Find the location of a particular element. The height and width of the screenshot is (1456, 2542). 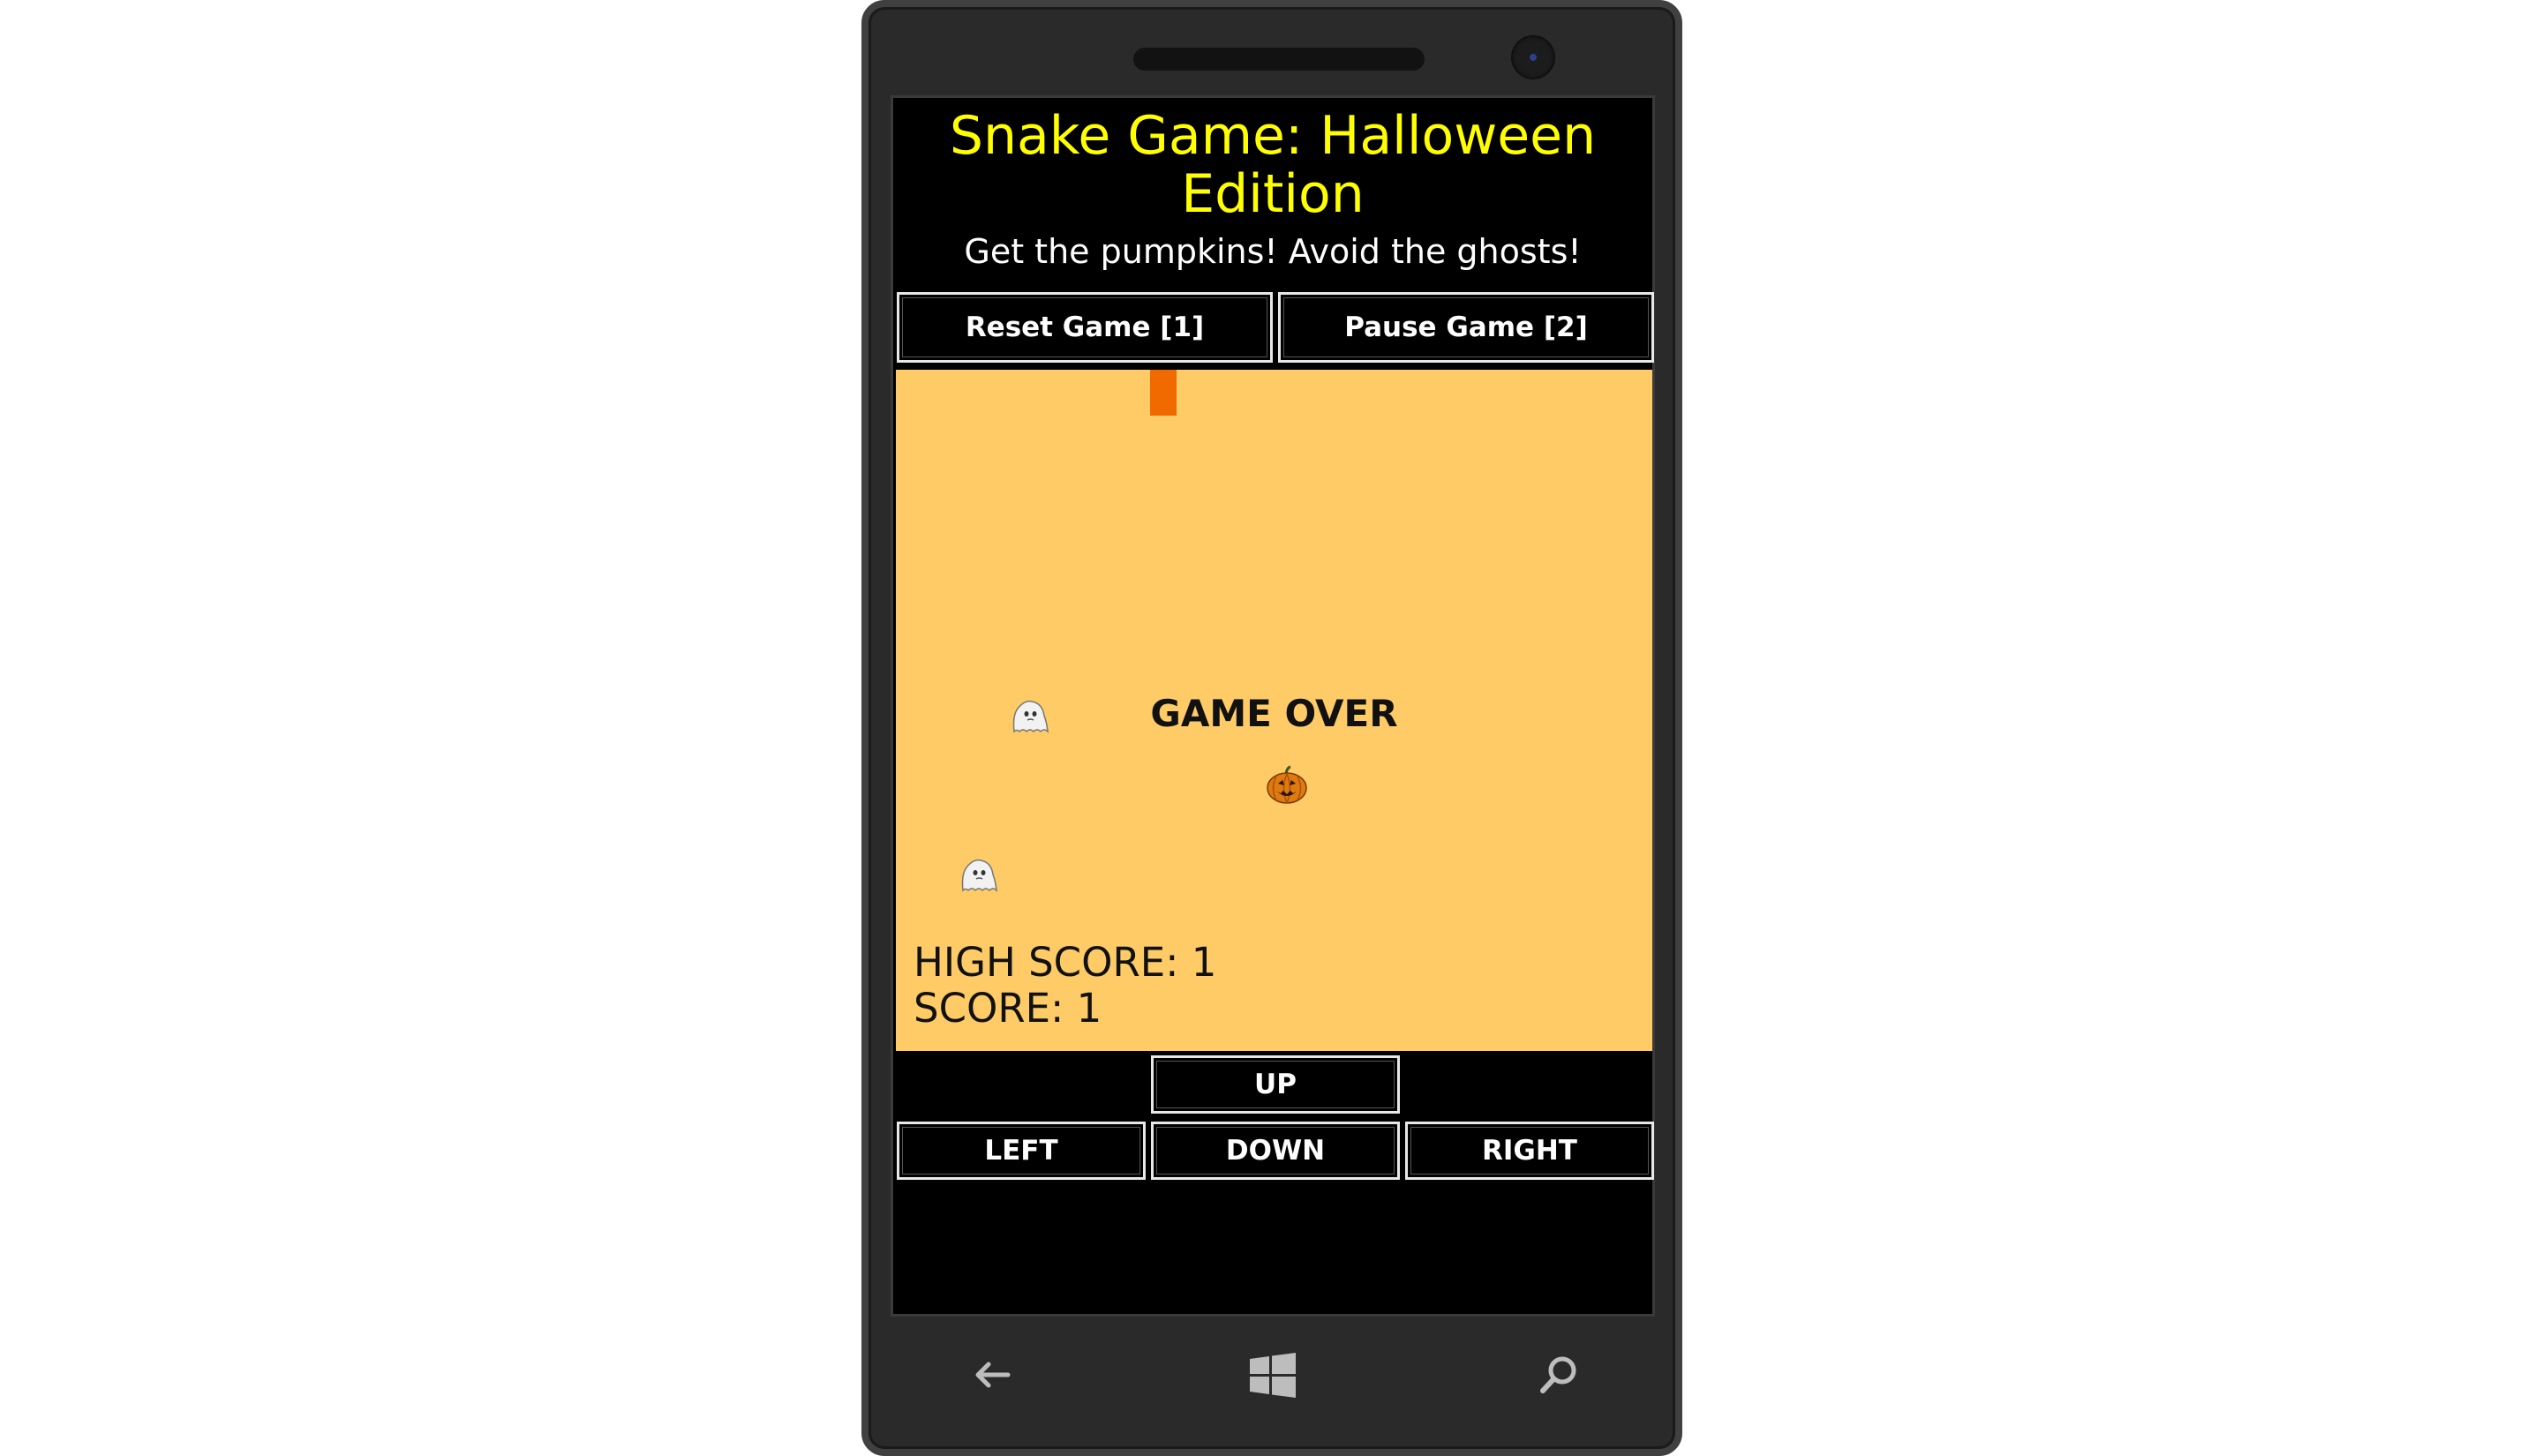

windows-logo-icon is located at coordinates (1272, 1374).